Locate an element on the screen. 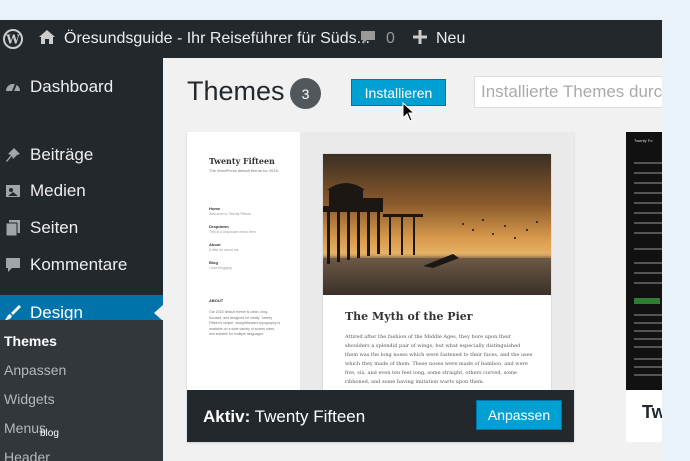 The height and width of the screenshot is (461, 690). pier-photo is located at coordinates (437, 224).